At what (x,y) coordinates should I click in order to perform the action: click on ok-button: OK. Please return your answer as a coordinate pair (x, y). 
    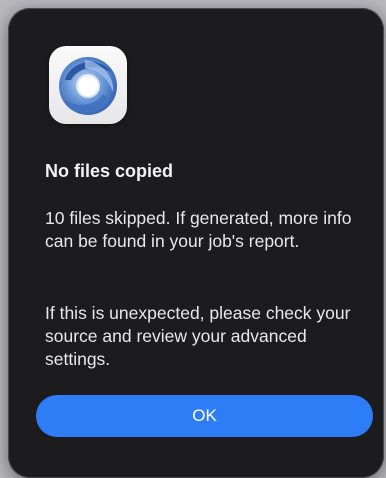
    Looking at the image, I should click on (204, 416).